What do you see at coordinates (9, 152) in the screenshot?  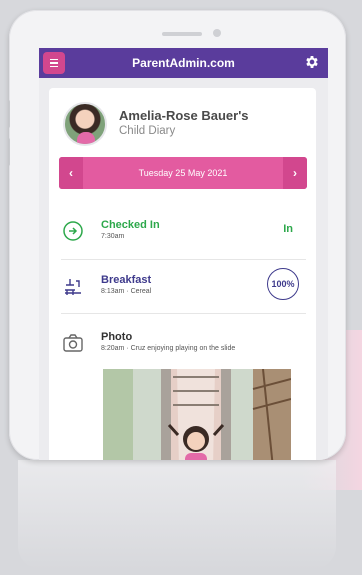 I see `volume-down-button` at bounding box center [9, 152].